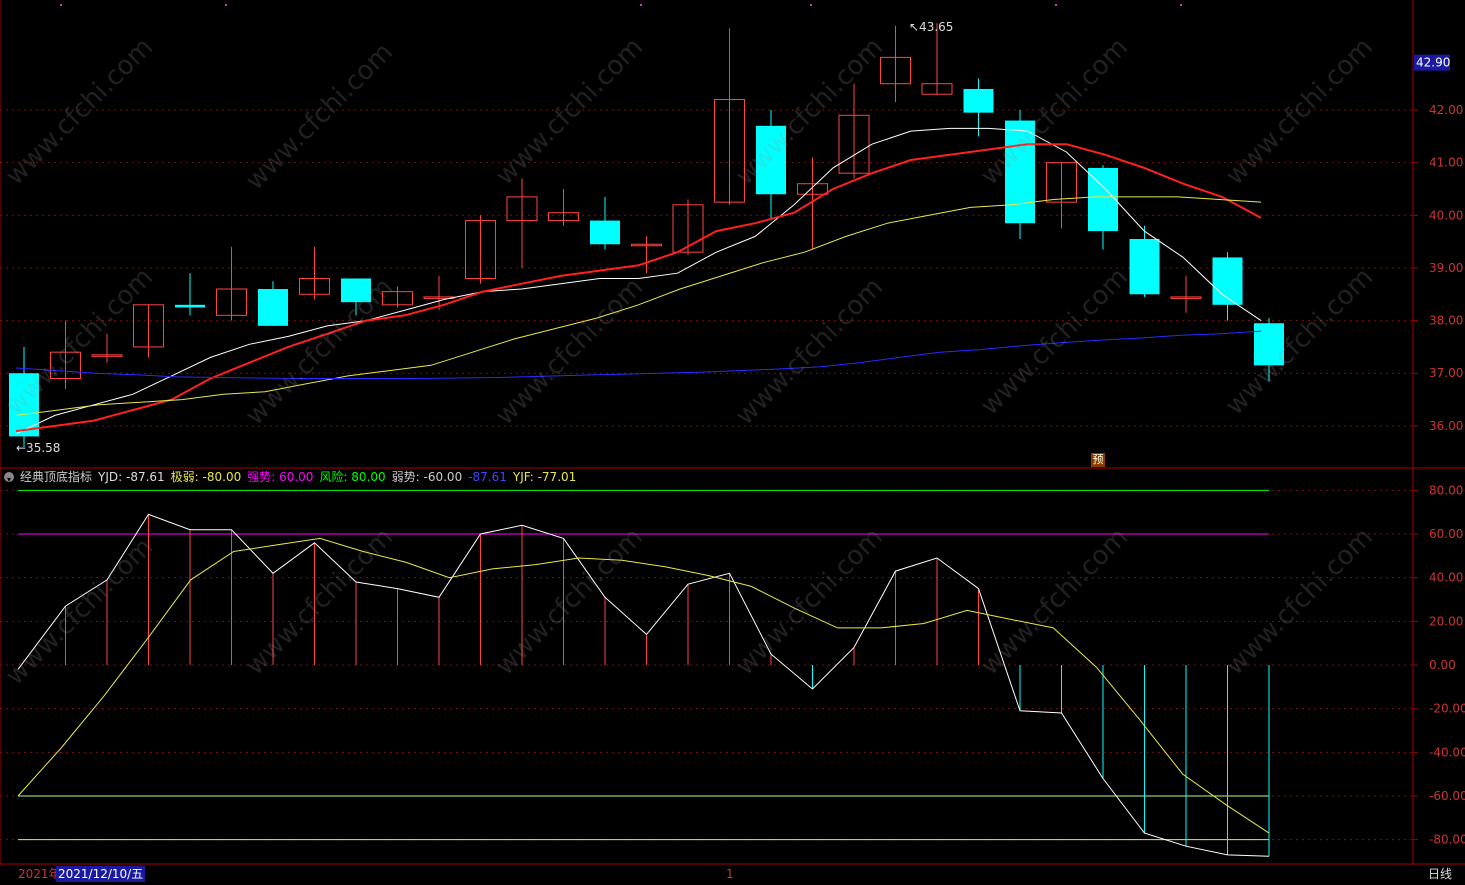 The width and height of the screenshot is (1465, 885). Describe the element at coordinates (730, 874) in the screenshot. I see `month-marker: 1` at that location.